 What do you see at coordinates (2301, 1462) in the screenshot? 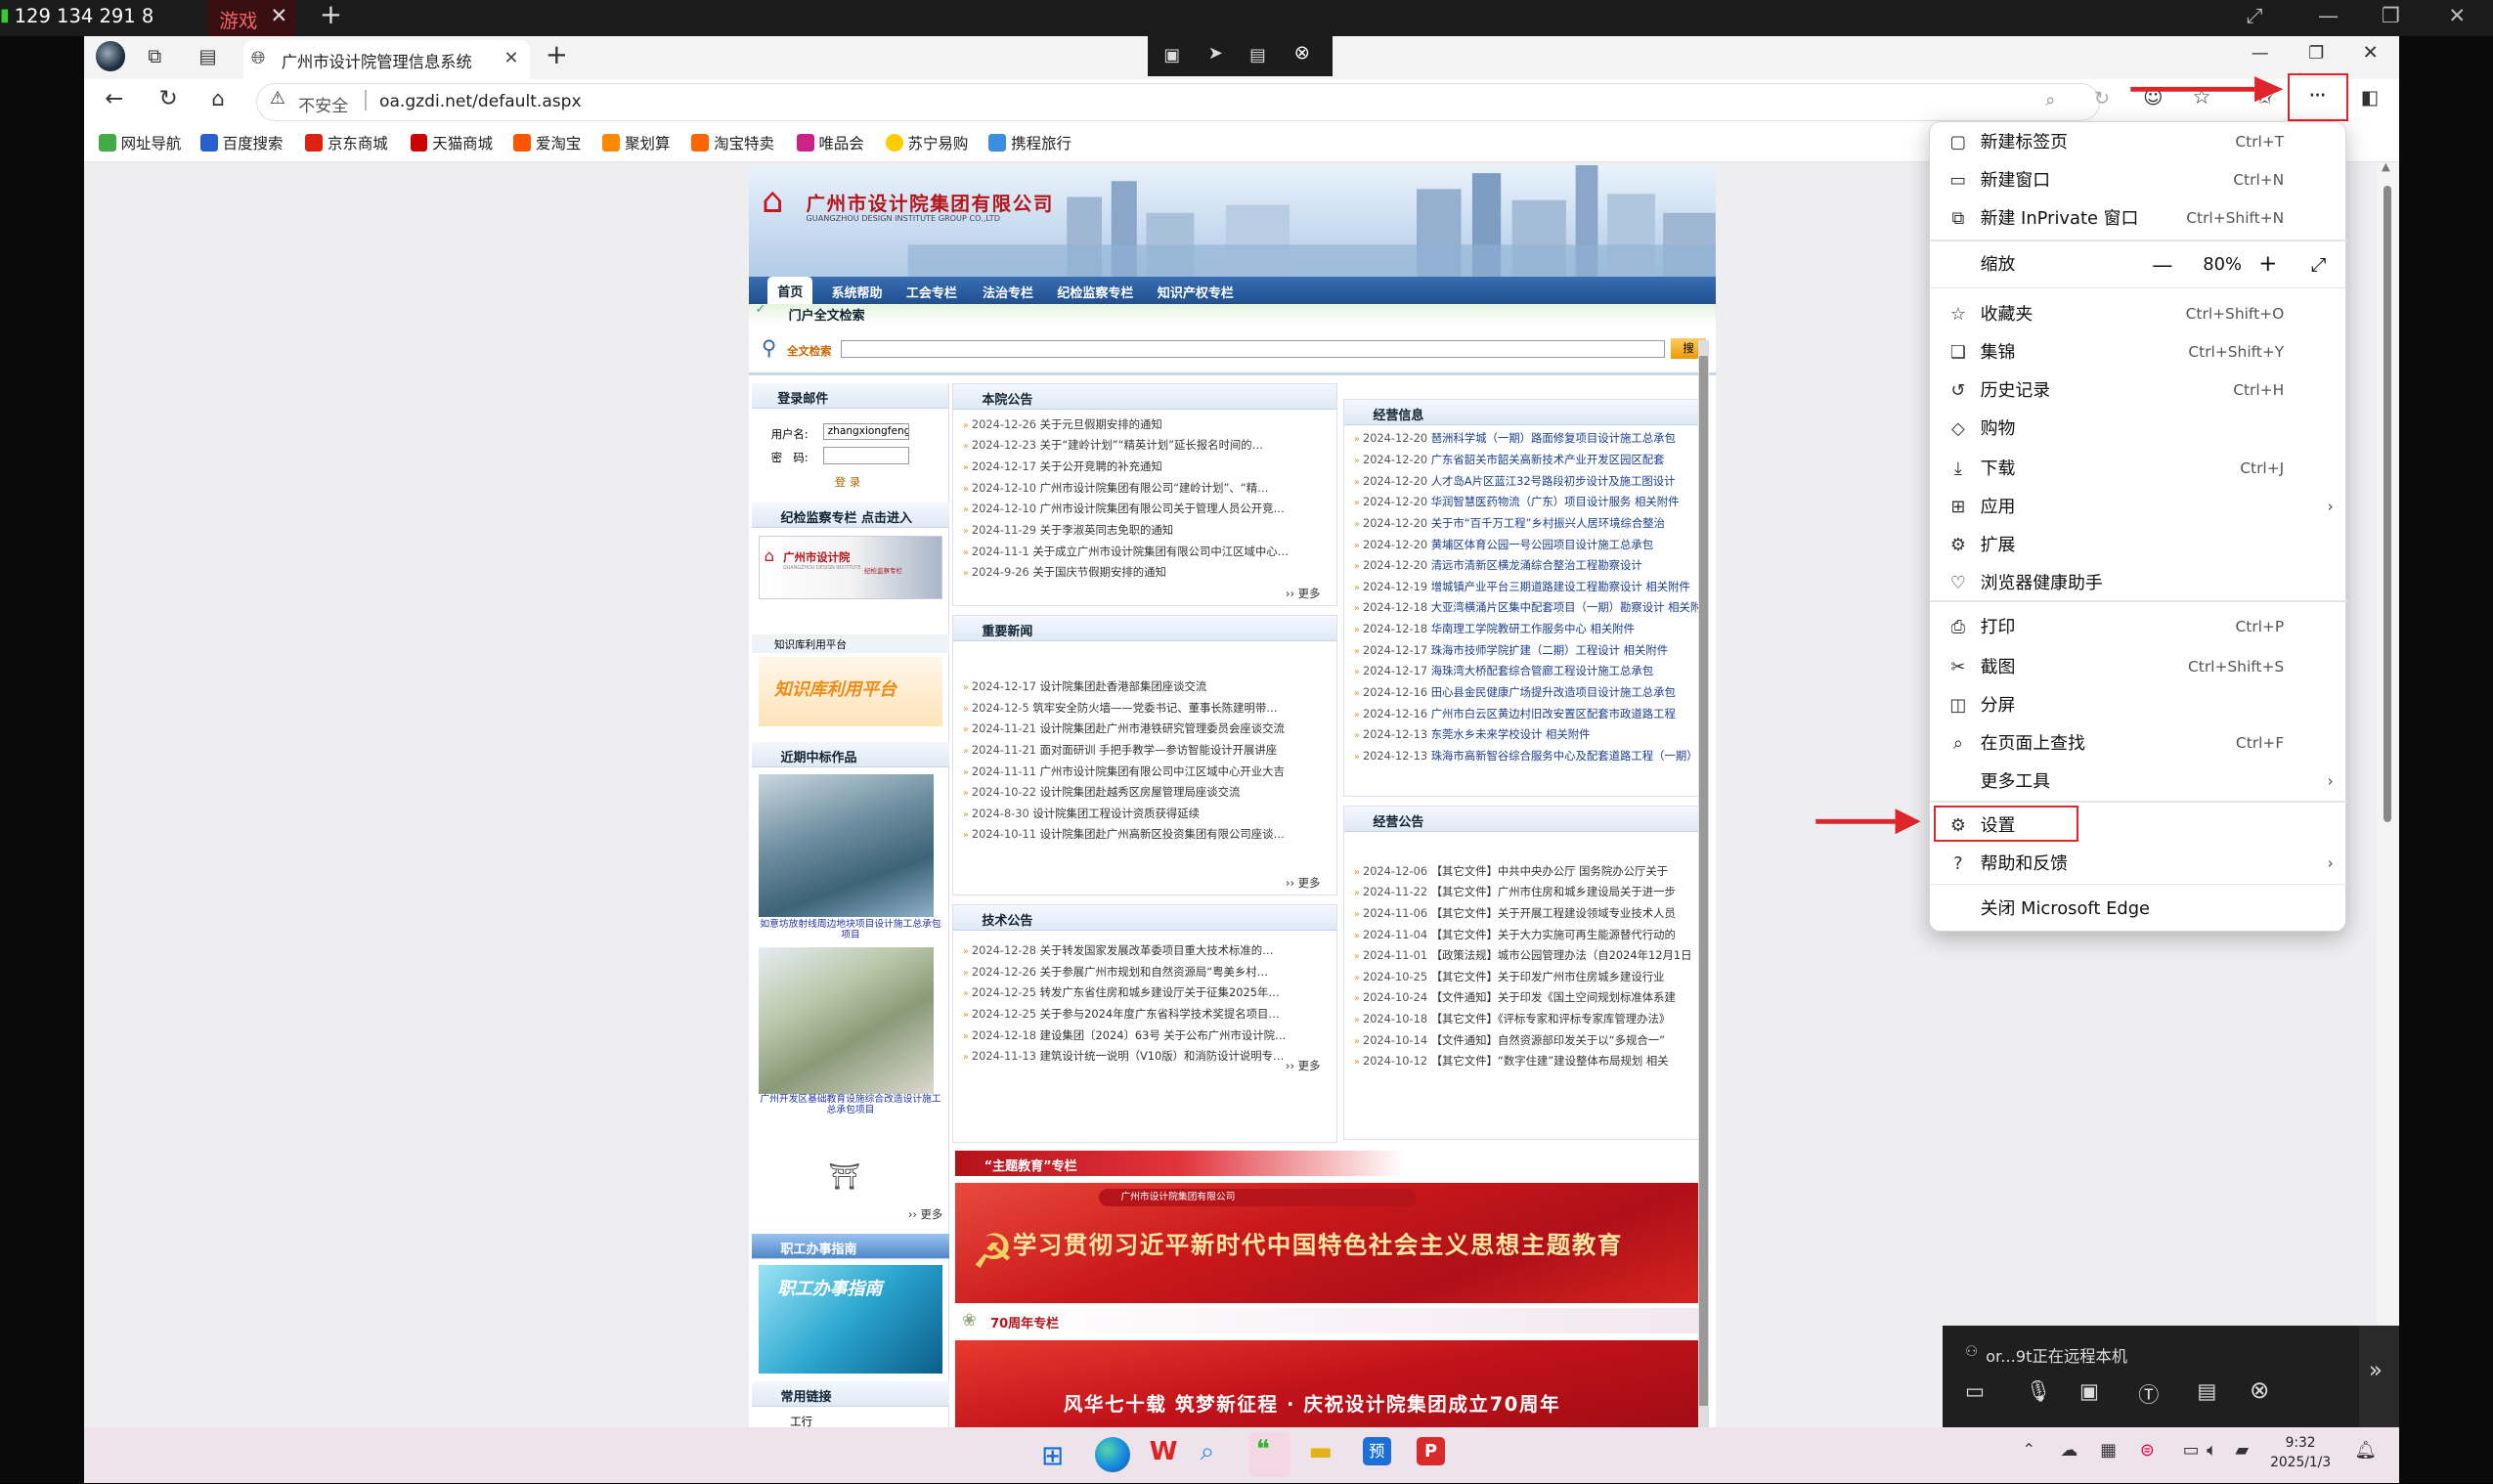
I see `clock-date: 2025/1/3` at bounding box center [2301, 1462].